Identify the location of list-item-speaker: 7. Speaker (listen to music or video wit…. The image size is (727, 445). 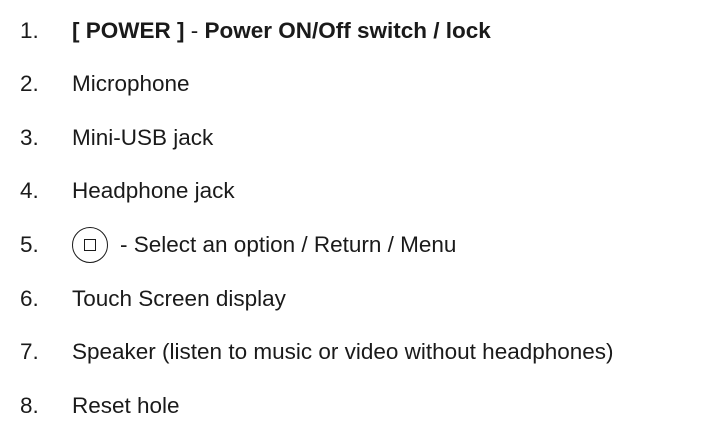
(317, 353).